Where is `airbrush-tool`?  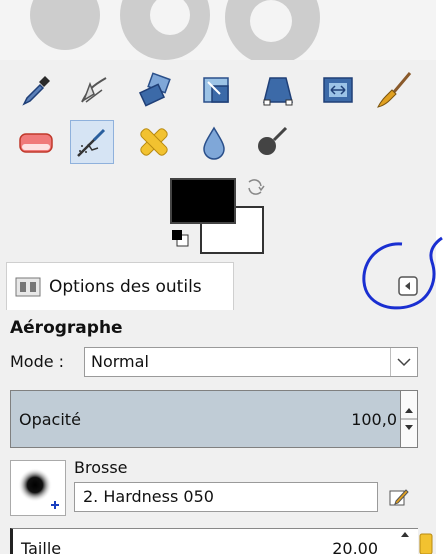
airbrush-tool is located at coordinates (92, 142).